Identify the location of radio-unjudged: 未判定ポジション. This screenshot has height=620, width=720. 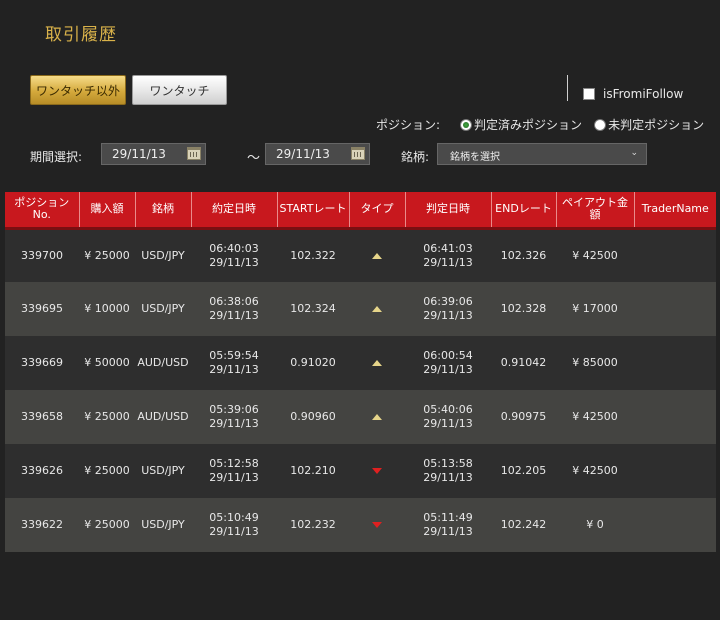
(649, 124).